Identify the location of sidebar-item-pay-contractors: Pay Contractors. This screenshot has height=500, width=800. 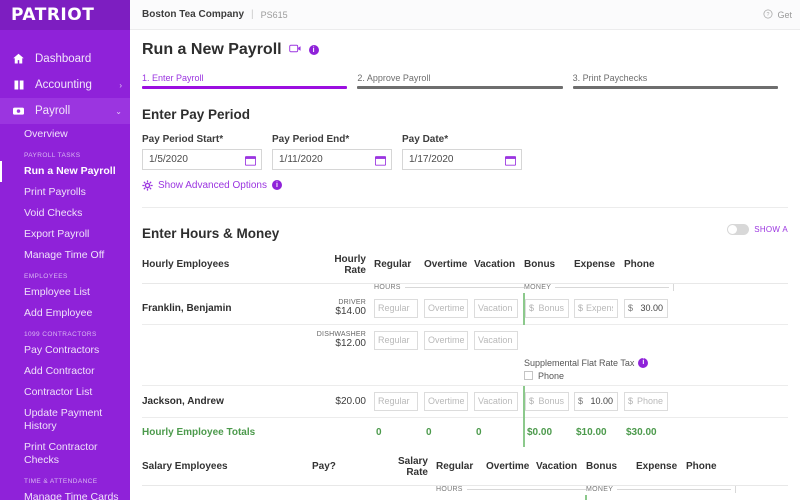
(65, 350).